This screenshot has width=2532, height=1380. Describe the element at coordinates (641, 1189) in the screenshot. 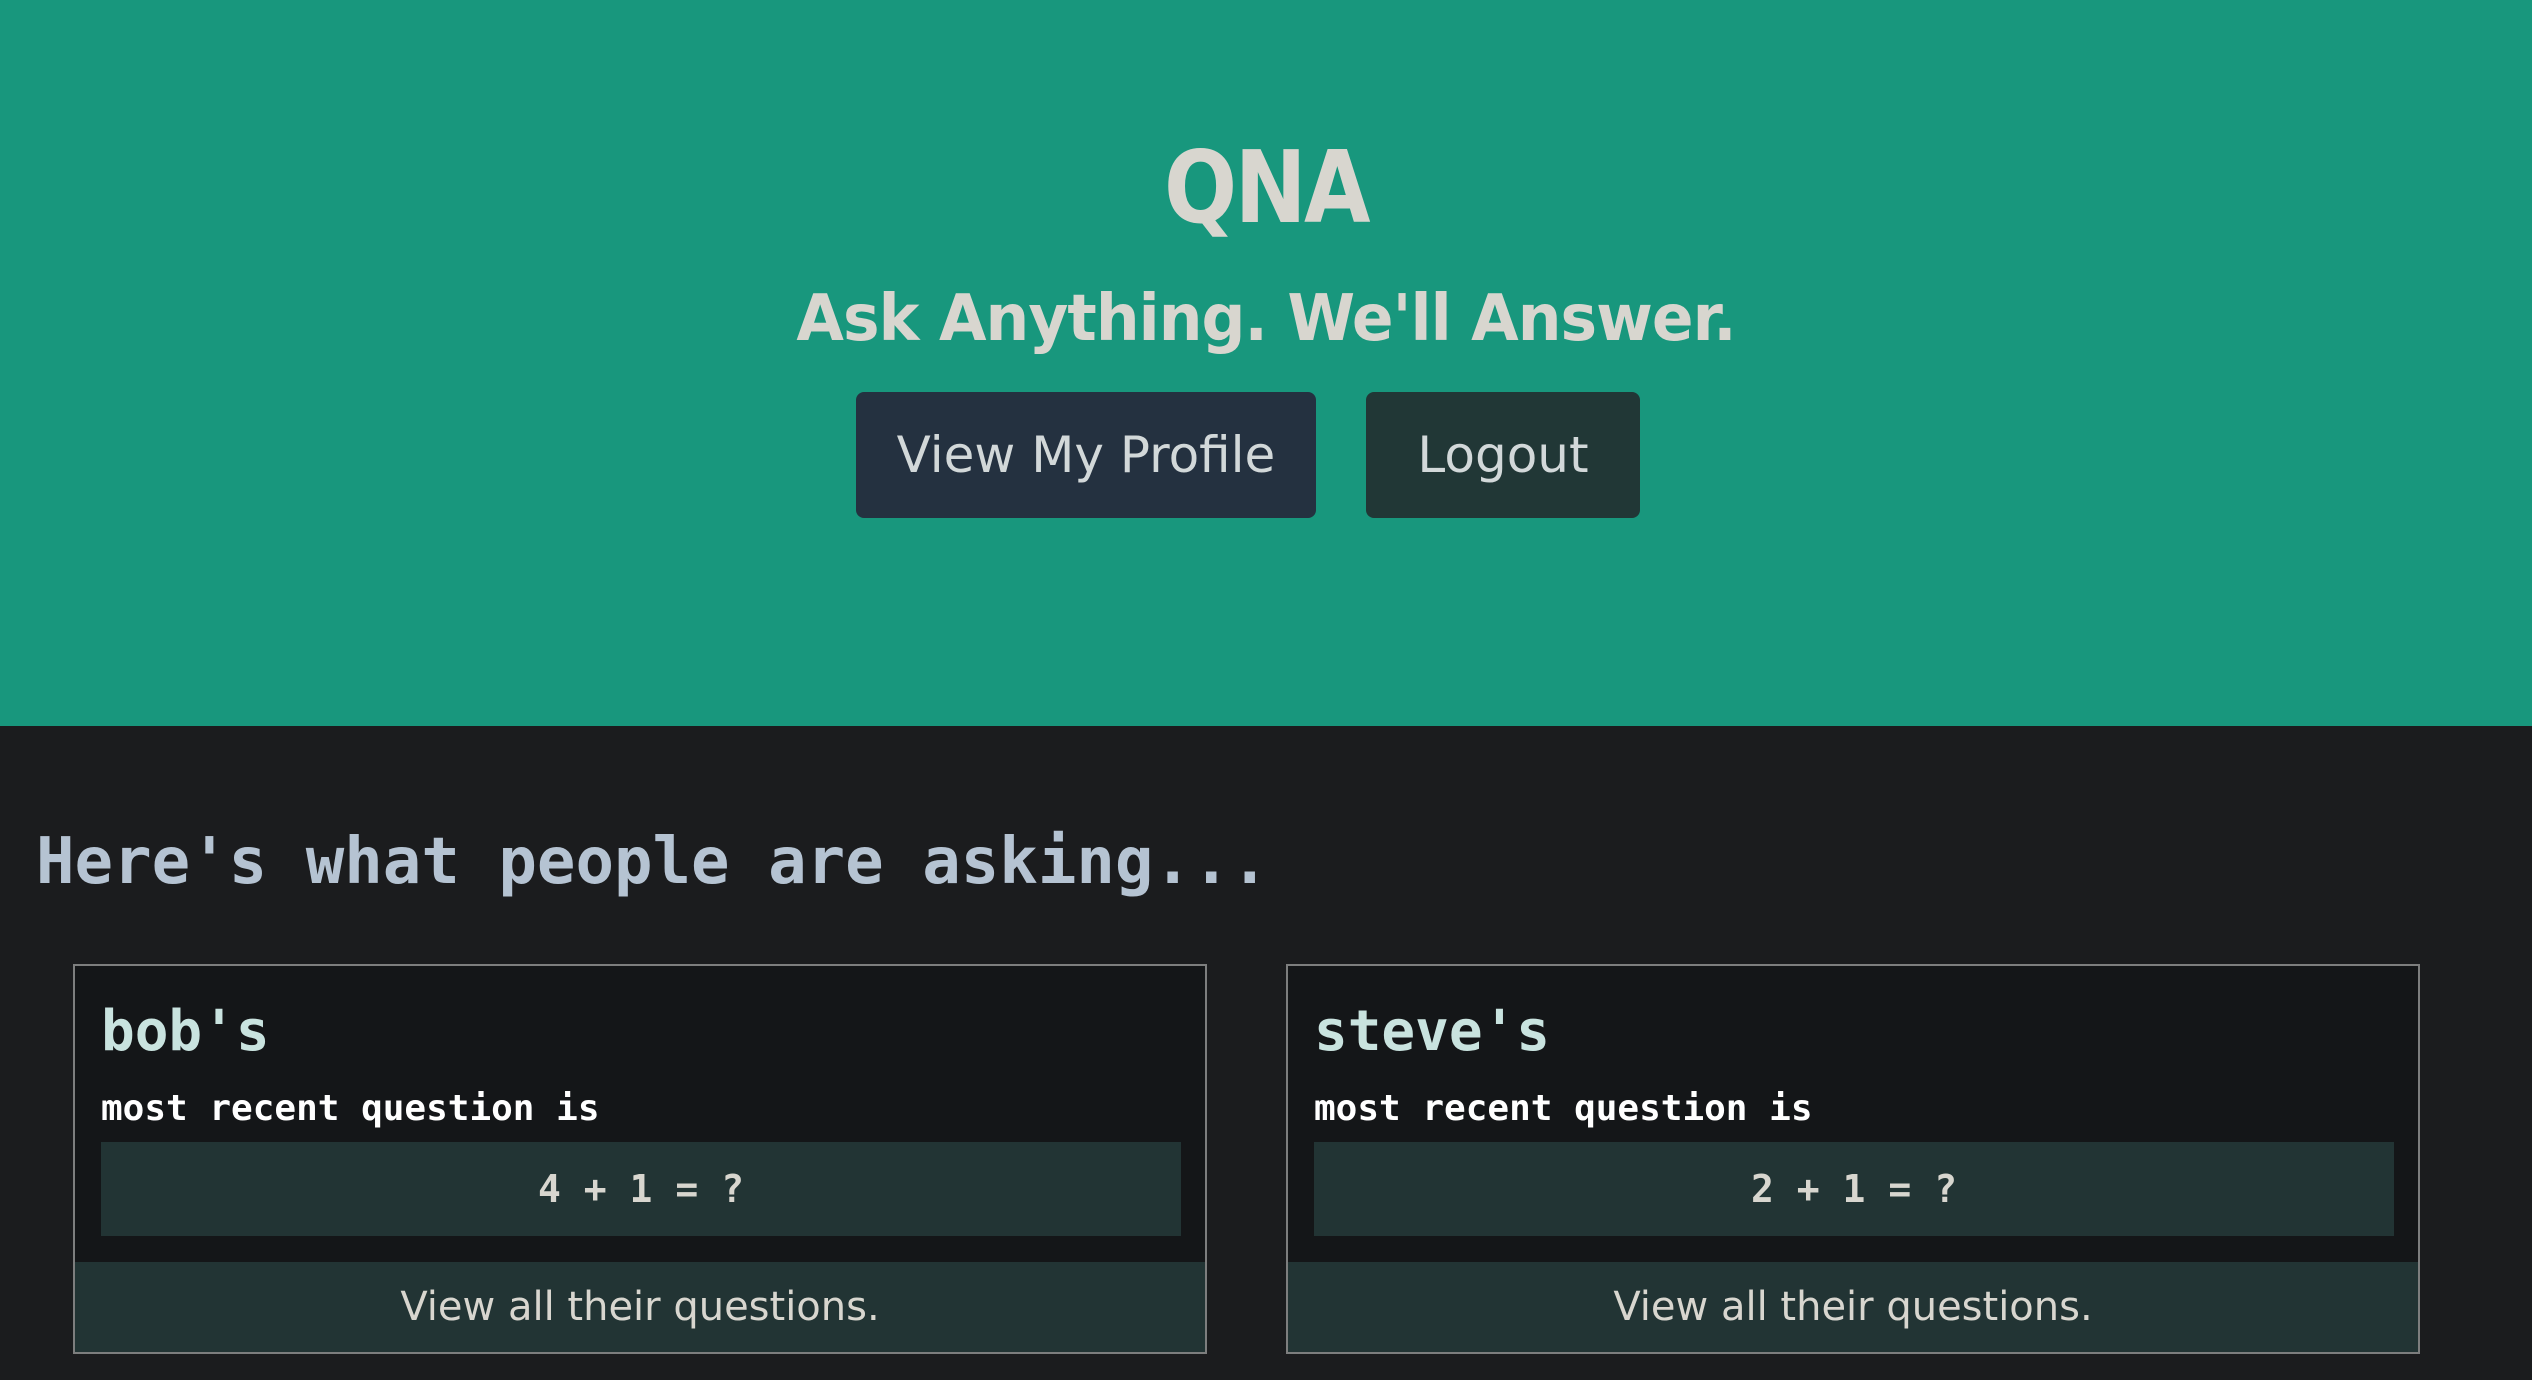

I see `recent-question: 4 + 1 = ?` at that location.